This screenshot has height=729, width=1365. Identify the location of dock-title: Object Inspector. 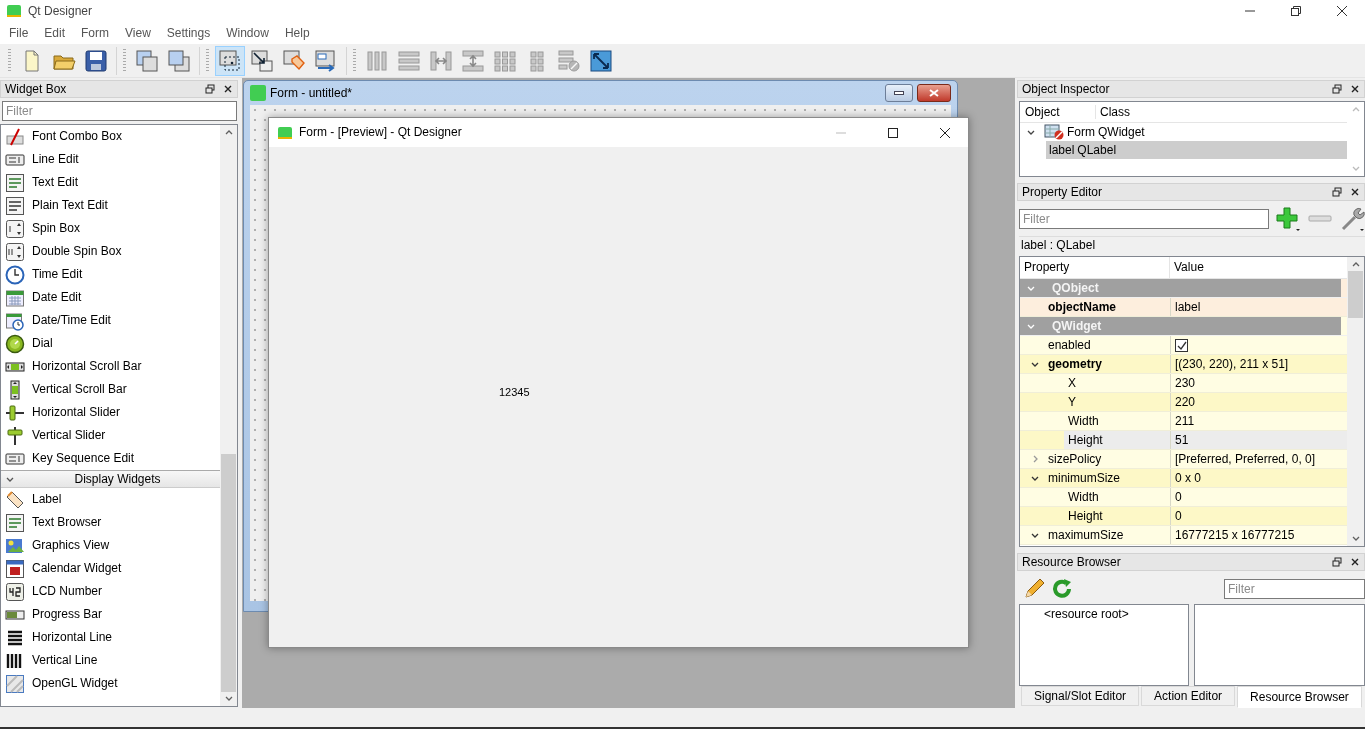
(1066, 89).